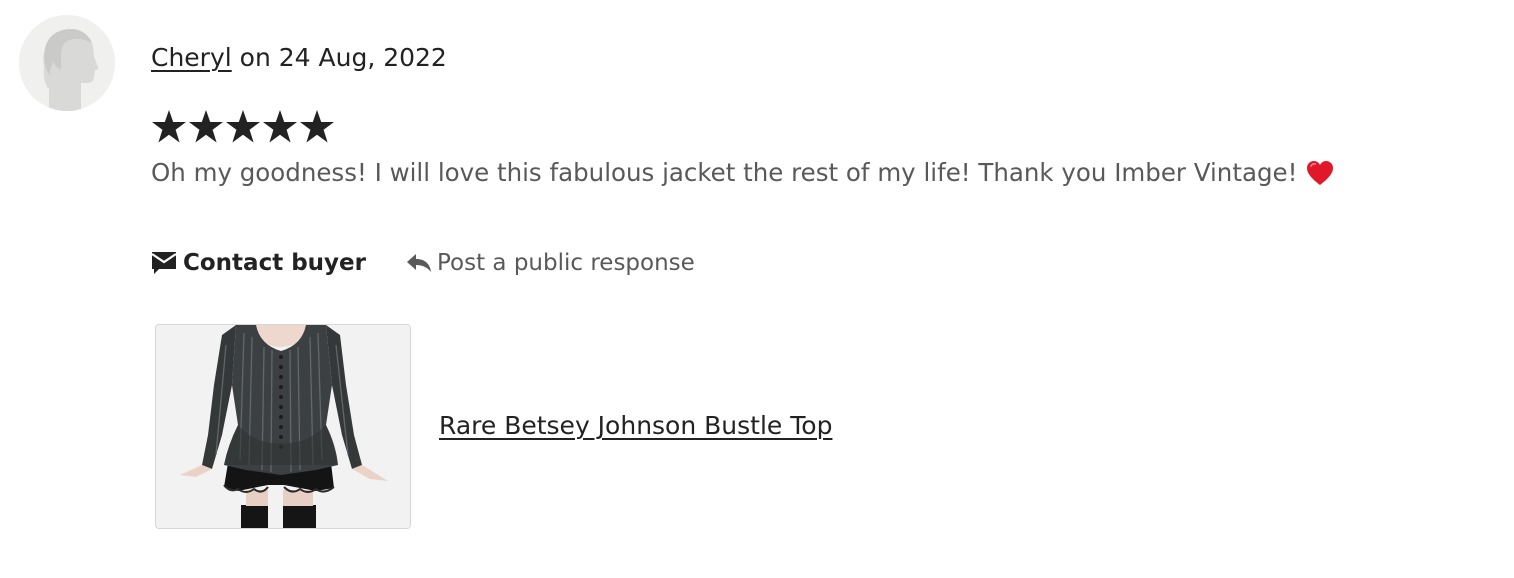 The height and width of the screenshot is (578, 1514). What do you see at coordinates (635, 426) in the screenshot?
I see `listing-title-link: Rare Betsey Johnson Bustle Top` at bounding box center [635, 426].